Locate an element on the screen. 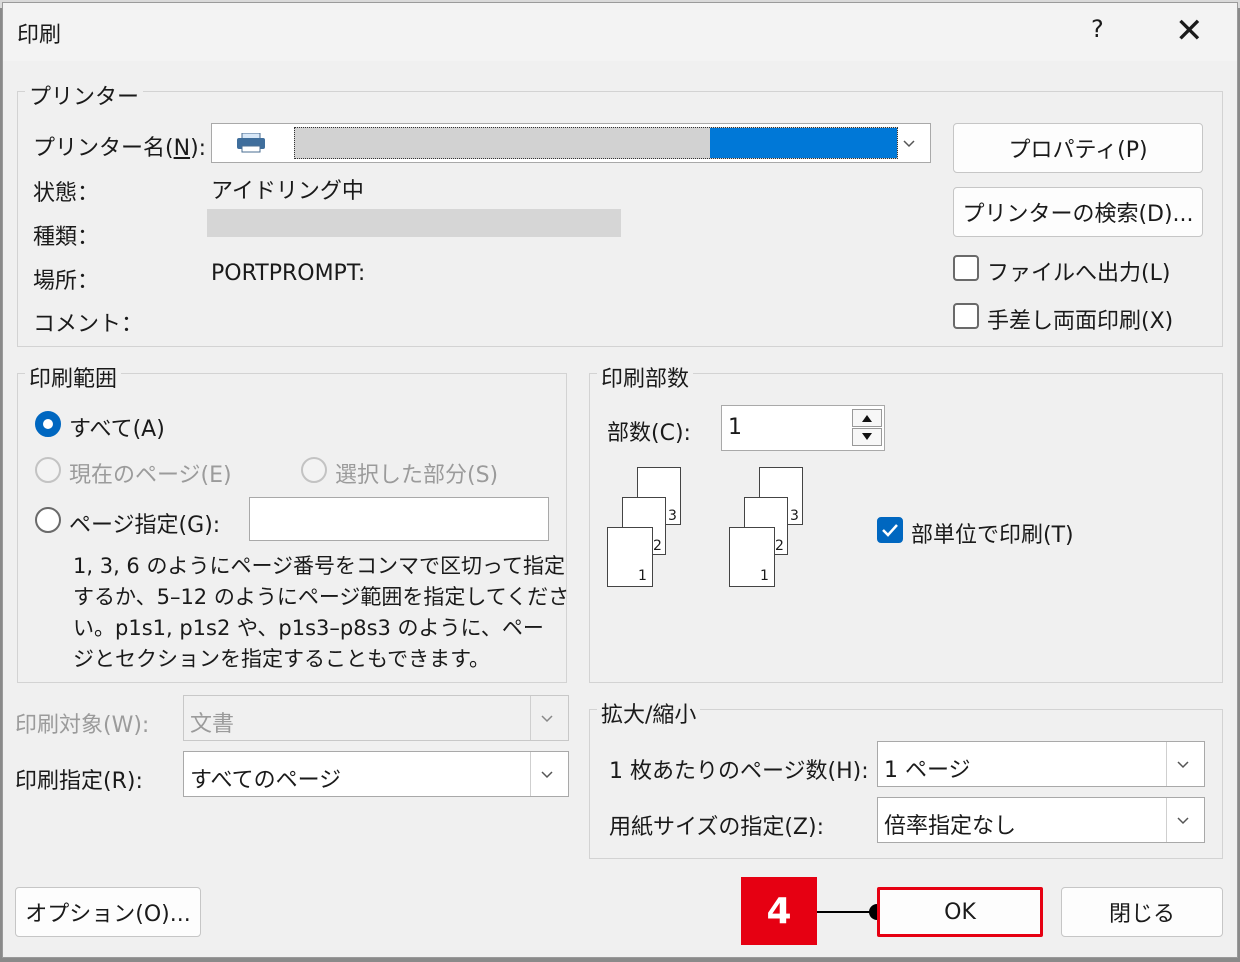 This screenshot has width=1240, height=962. scale-combo: 倍率指定なし is located at coordinates (1041, 820).